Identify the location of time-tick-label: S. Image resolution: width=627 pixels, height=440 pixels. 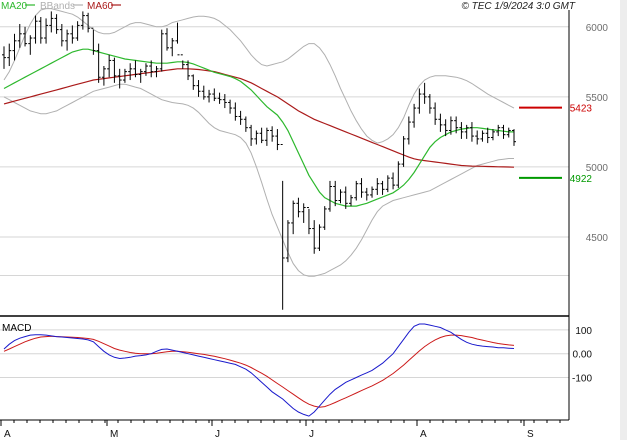
(530, 434).